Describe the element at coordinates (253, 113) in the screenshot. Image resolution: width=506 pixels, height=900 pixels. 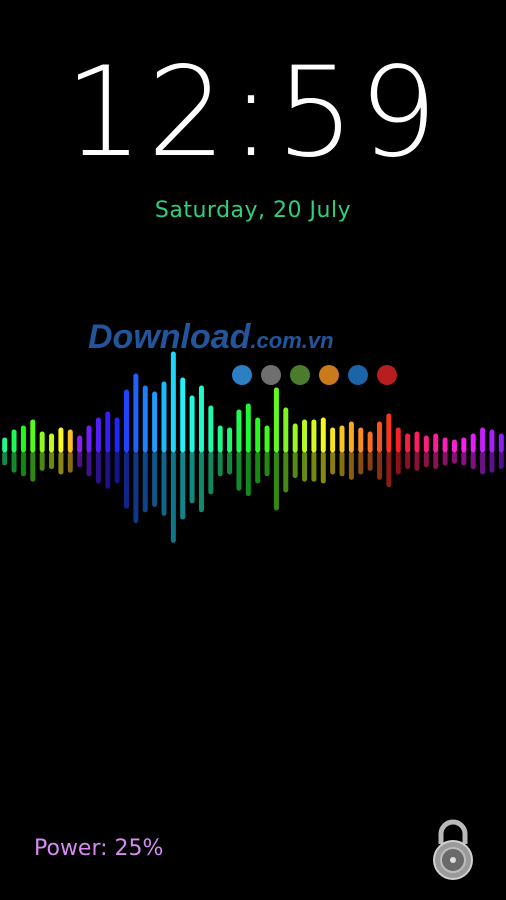
I see `clock-time: 12:59` at that location.